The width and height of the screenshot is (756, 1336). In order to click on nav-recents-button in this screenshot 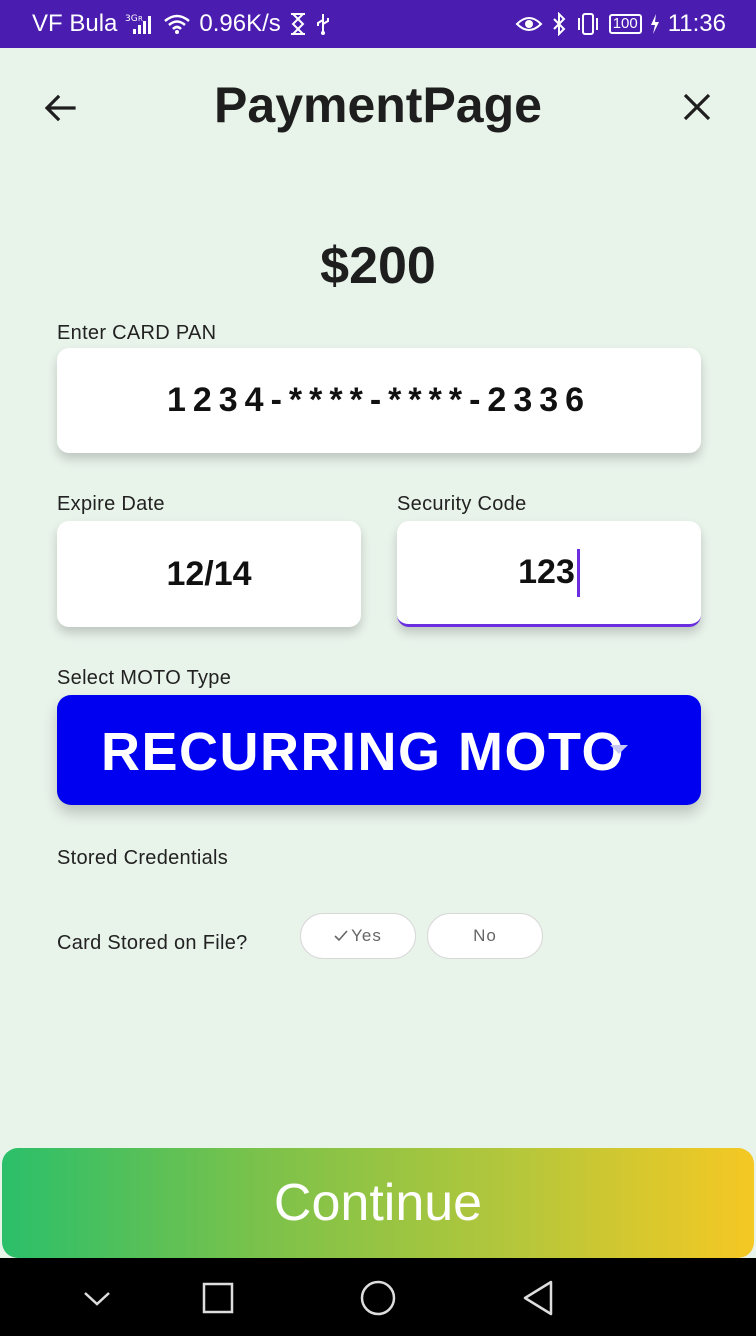, I will do `click(218, 1298)`.